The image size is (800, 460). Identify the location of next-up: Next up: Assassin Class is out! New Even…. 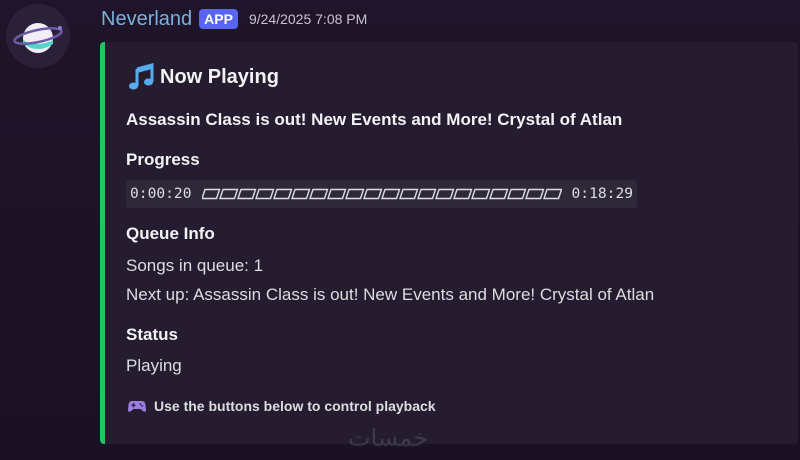
(390, 294).